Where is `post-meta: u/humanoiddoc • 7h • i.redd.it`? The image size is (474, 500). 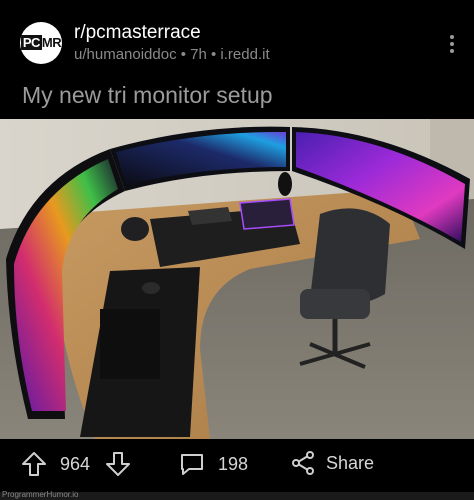
post-meta: u/humanoiddoc • 7h • i.redd.it is located at coordinates (172, 54).